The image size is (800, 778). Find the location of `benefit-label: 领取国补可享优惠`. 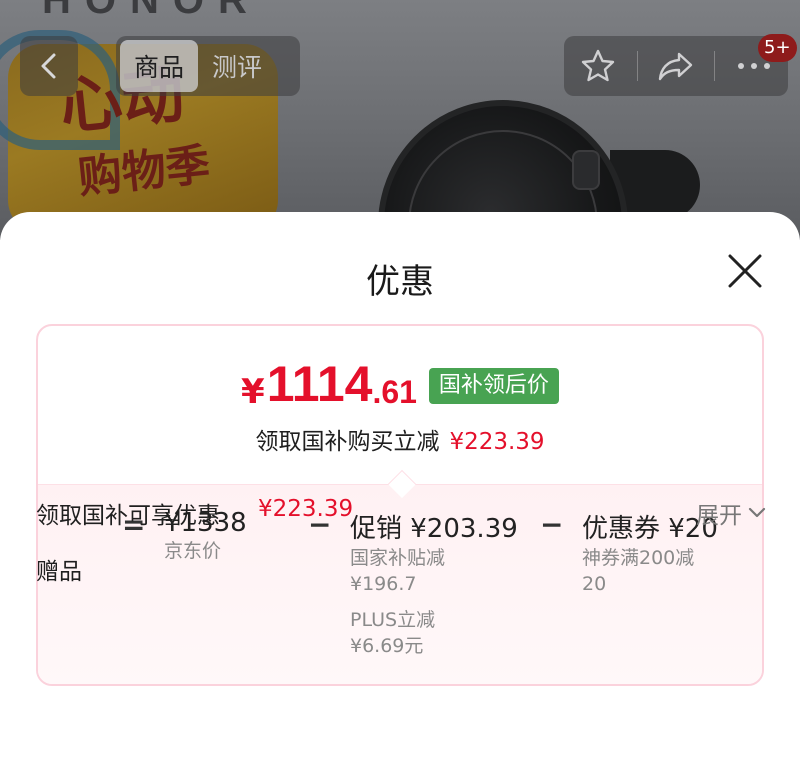

benefit-label: 领取国补可享优惠 is located at coordinates (128, 516).